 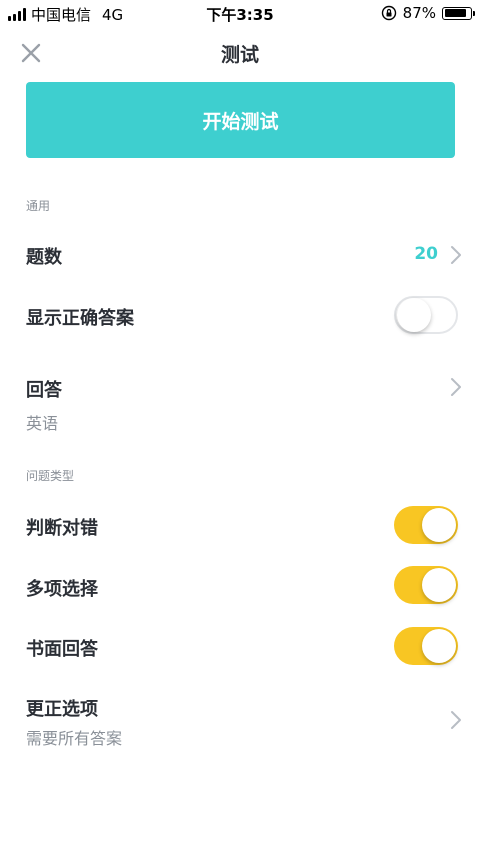 What do you see at coordinates (419, 13) in the screenshot?
I see `battery-percent: 87%` at bounding box center [419, 13].